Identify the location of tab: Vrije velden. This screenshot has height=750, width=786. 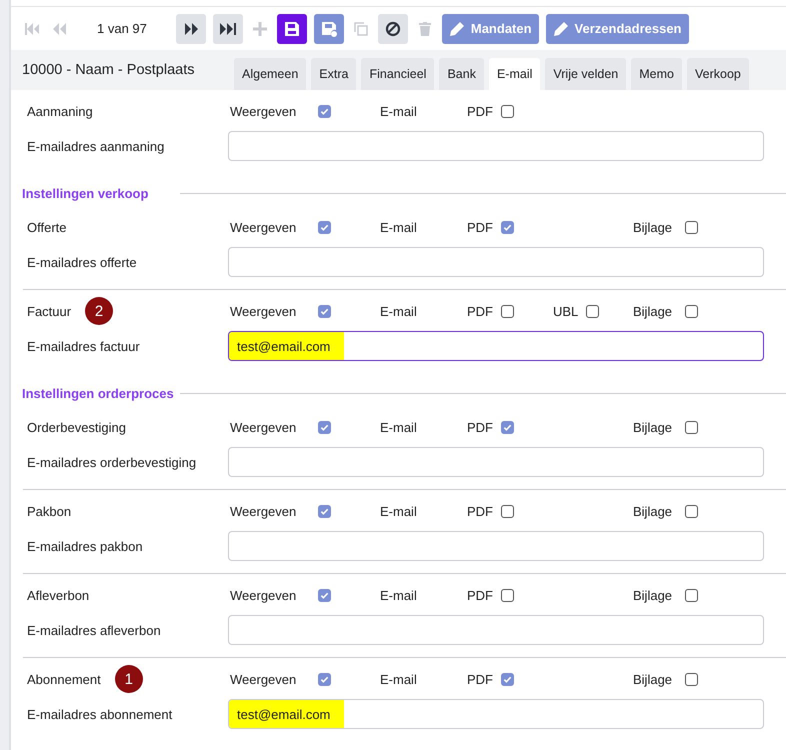
(585, 74).